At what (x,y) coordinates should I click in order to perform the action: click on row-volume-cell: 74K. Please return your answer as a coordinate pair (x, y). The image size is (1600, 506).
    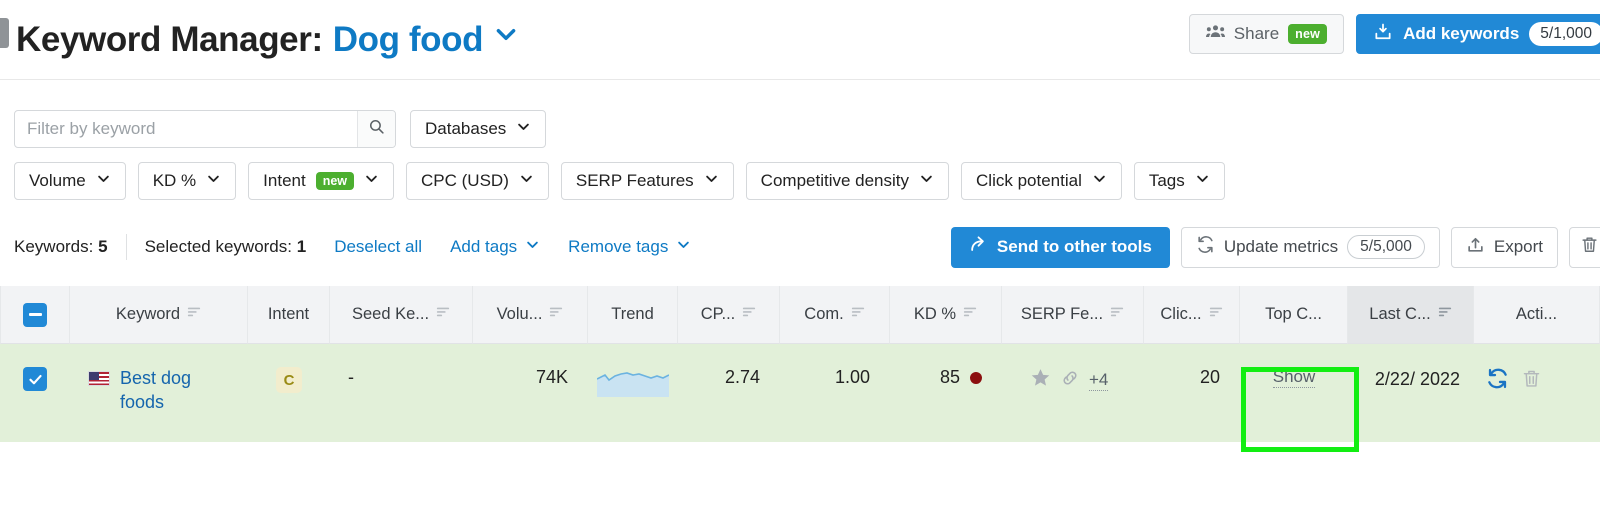
    Looking at the image, I should click on (530, 393).